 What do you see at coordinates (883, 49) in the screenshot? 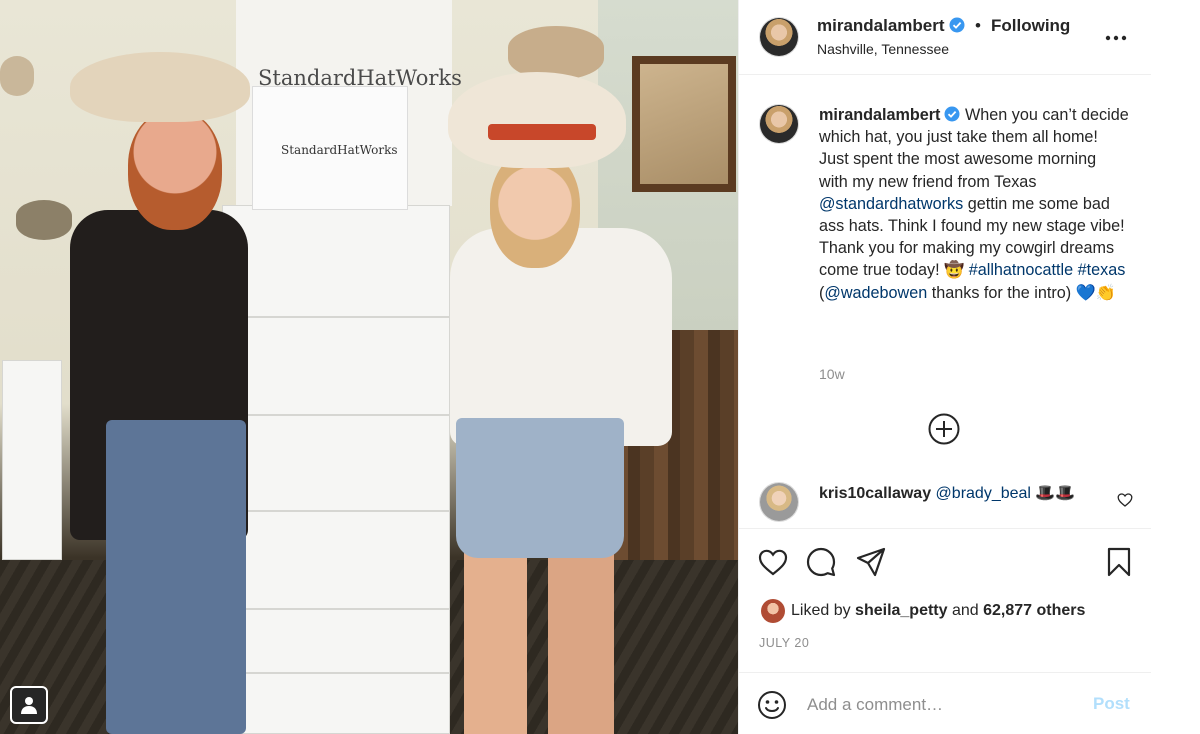
I see `post-location: Nashville, Tennessee` at bounding box center [883, 49].